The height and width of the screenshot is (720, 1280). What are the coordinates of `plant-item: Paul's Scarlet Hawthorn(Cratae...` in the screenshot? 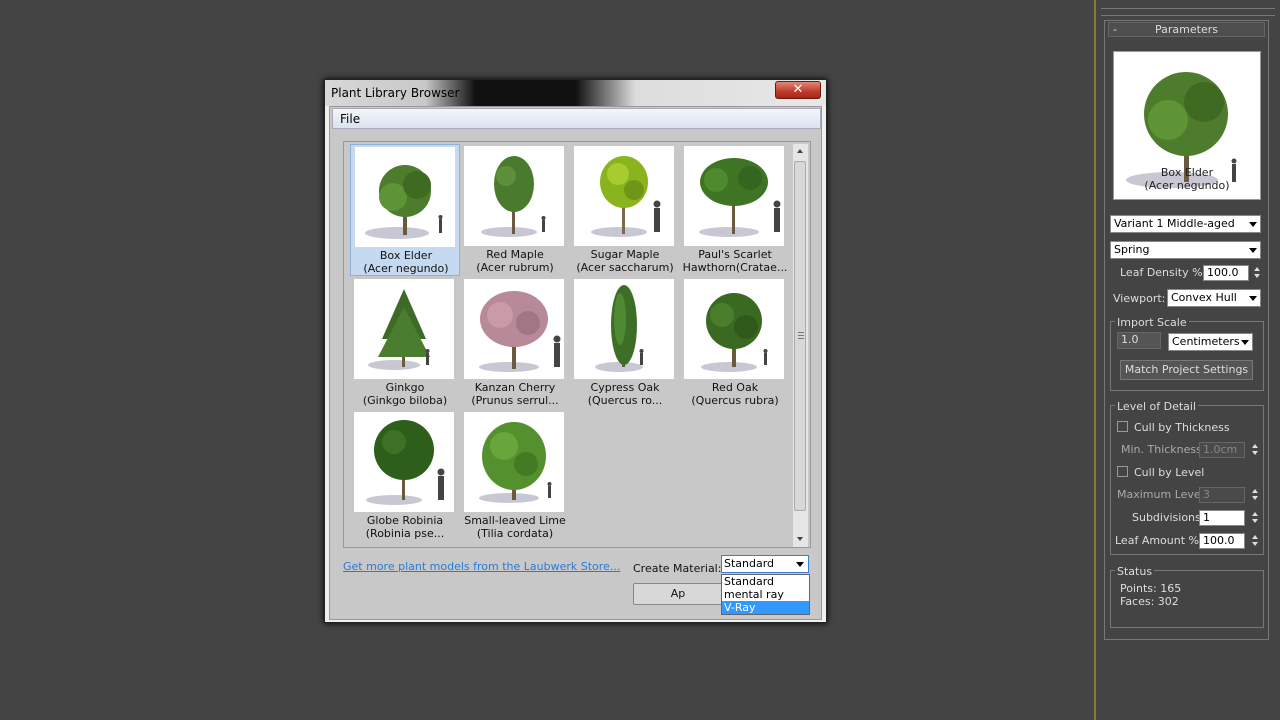 It's located at (735, 210).